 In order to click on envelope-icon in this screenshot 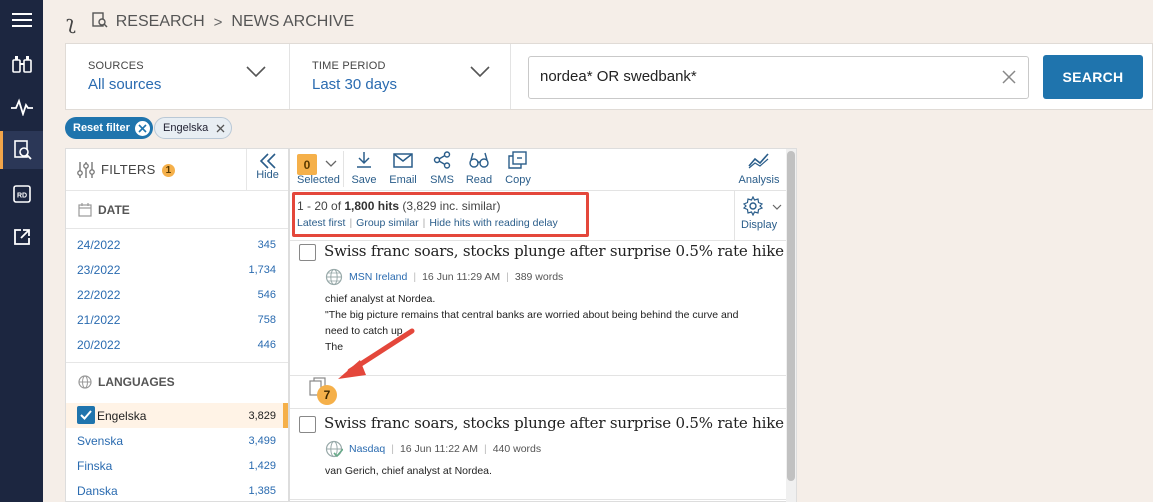, I will do `click(403, 160)`.